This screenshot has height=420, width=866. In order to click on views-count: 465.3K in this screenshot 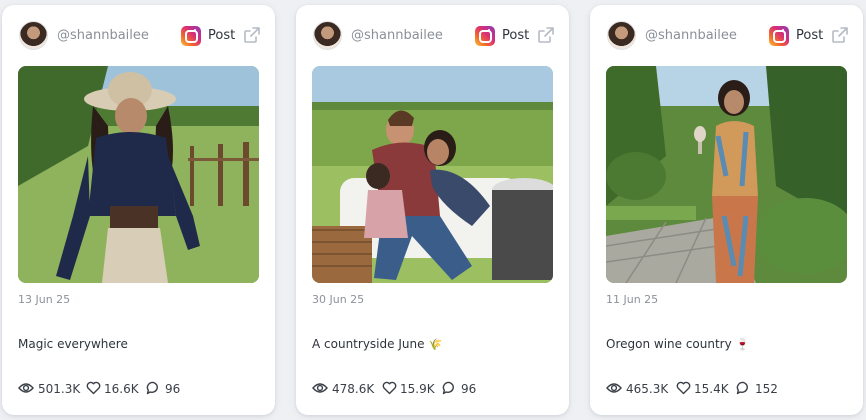, I will do `click(647, 389)`.